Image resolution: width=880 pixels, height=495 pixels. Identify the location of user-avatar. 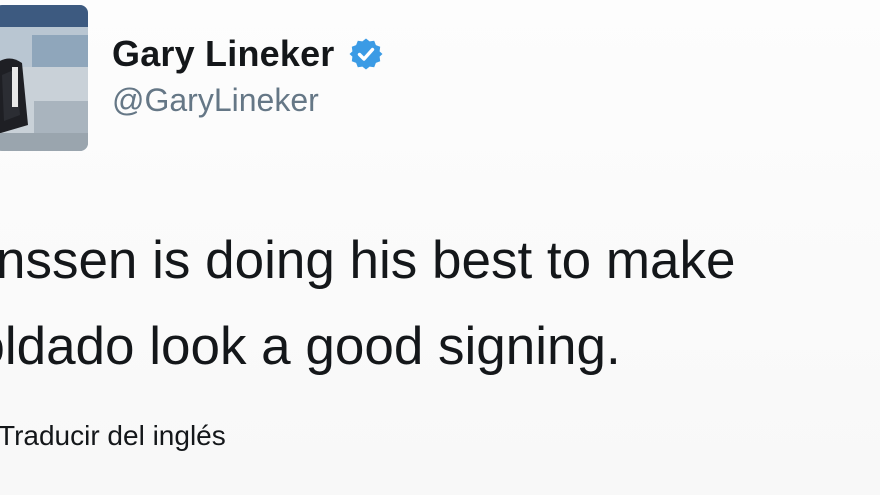
(44, 78).